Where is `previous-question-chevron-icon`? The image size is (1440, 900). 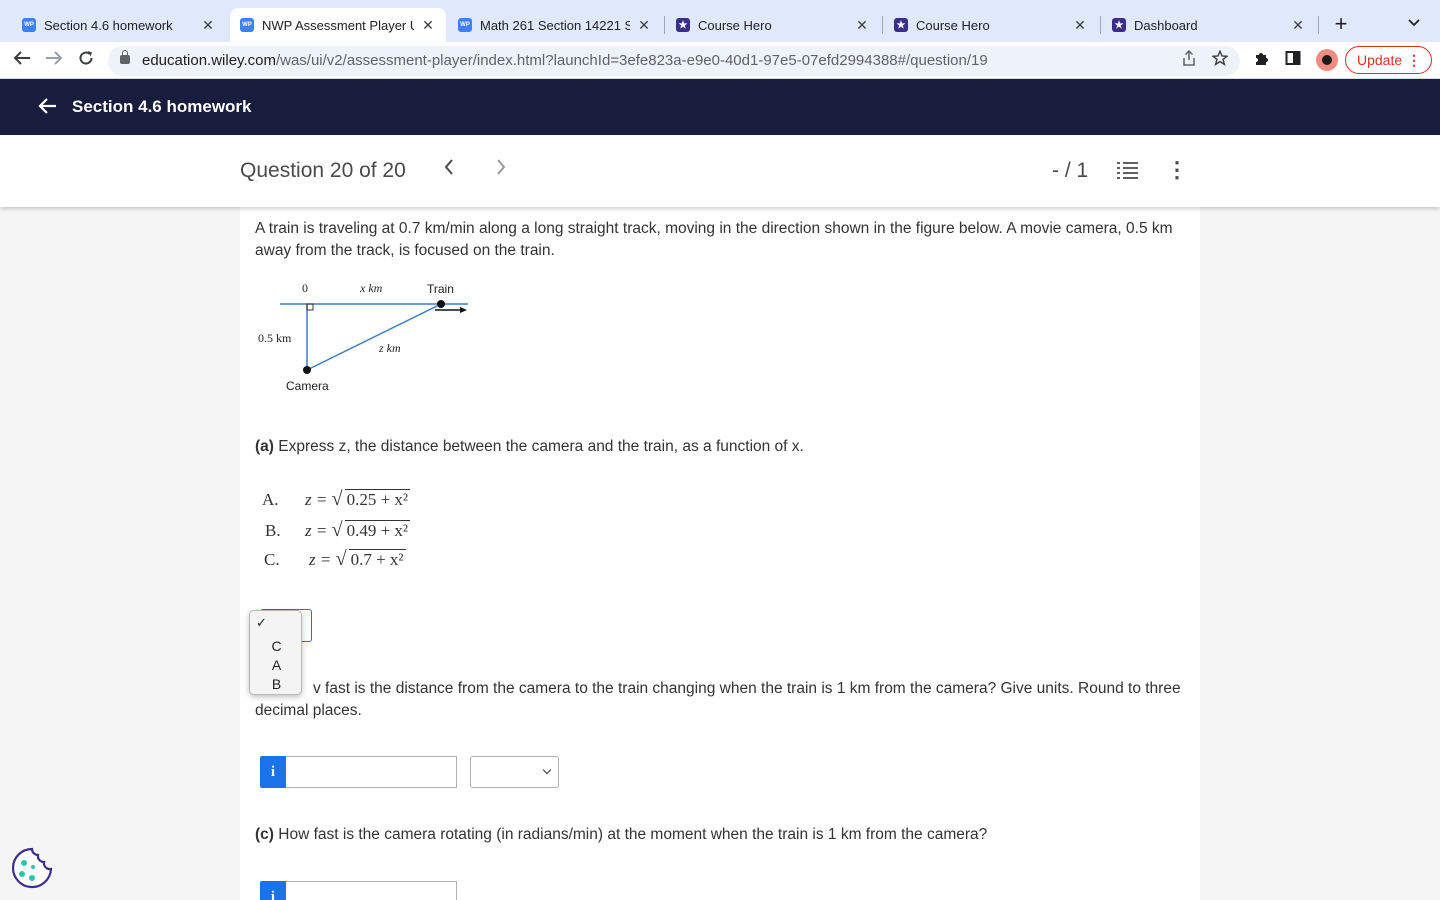 previous-question-chevron-icon is located at coordinates (449, 169).